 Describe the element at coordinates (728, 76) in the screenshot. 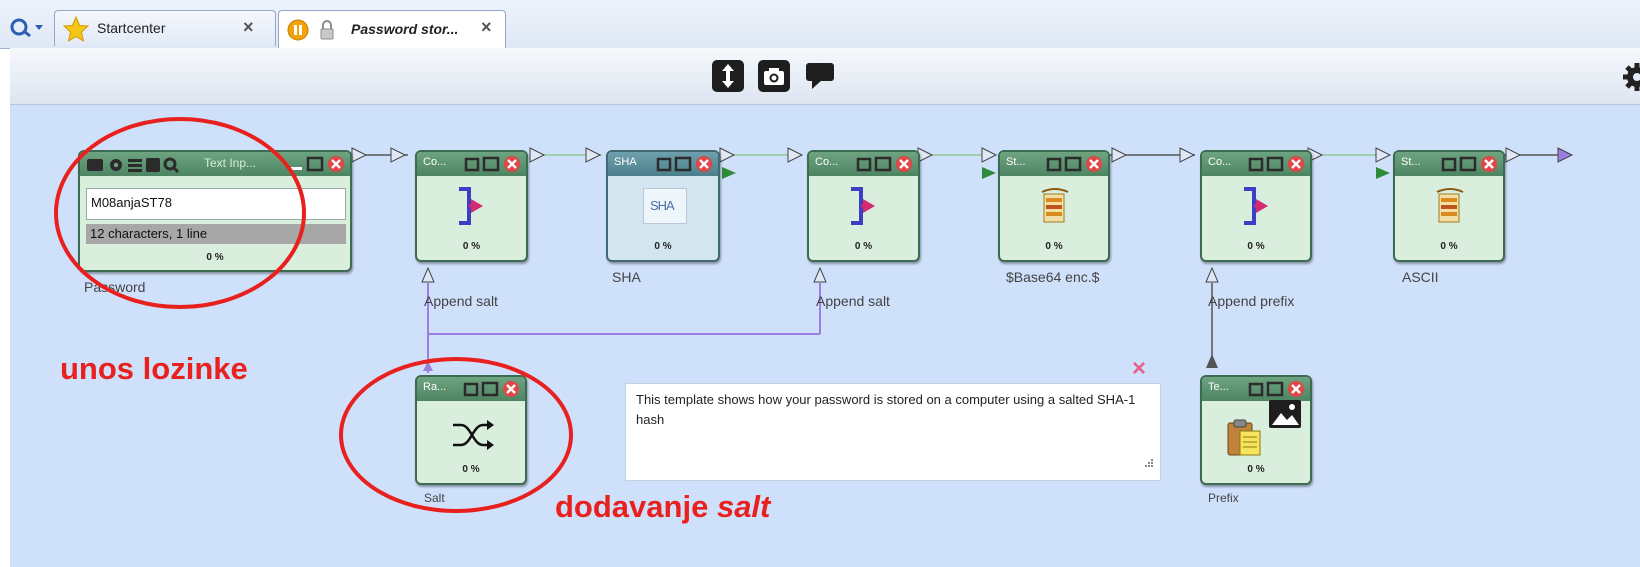

I see `fit-icon` at that location.